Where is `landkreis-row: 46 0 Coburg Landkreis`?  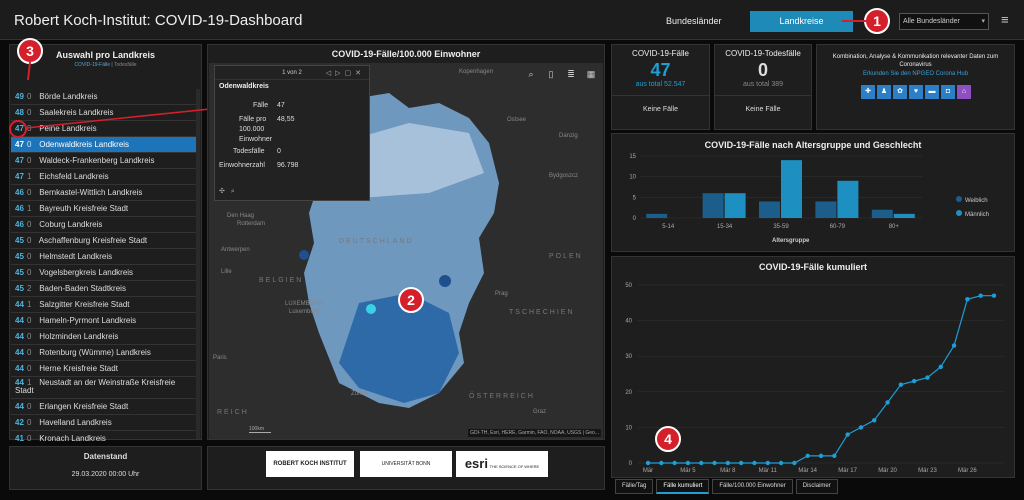
landkreis-row: 46 0 Coburg Landkreis is located at coordinates (105, 225).